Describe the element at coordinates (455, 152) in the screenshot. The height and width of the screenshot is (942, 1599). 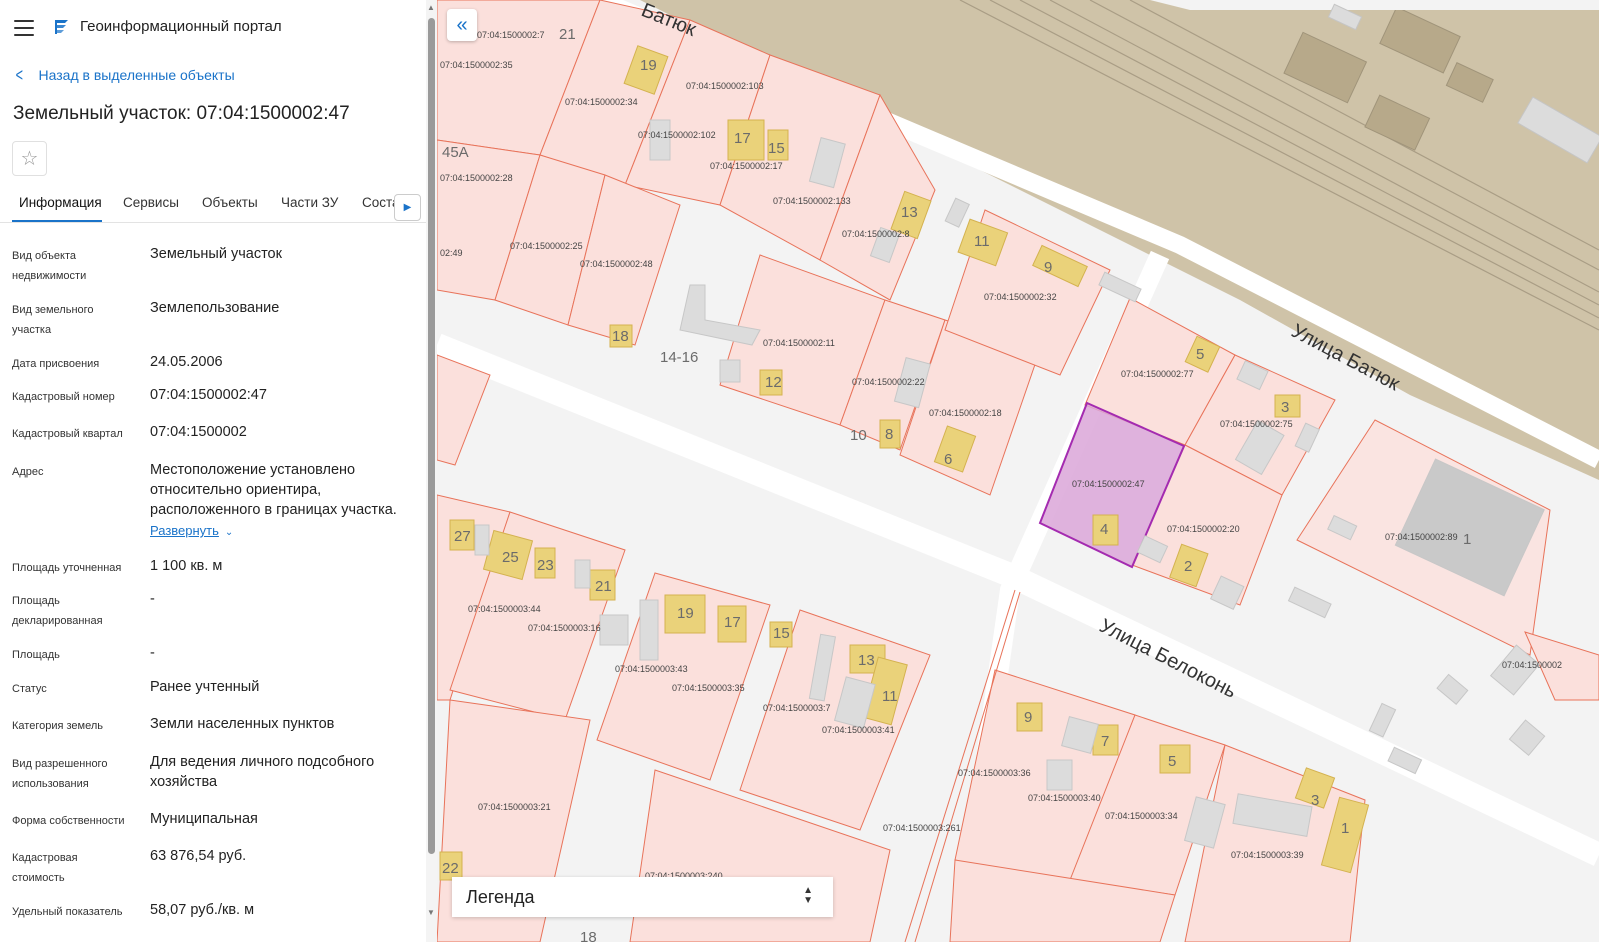
I see `house-number: 45А` at that location.